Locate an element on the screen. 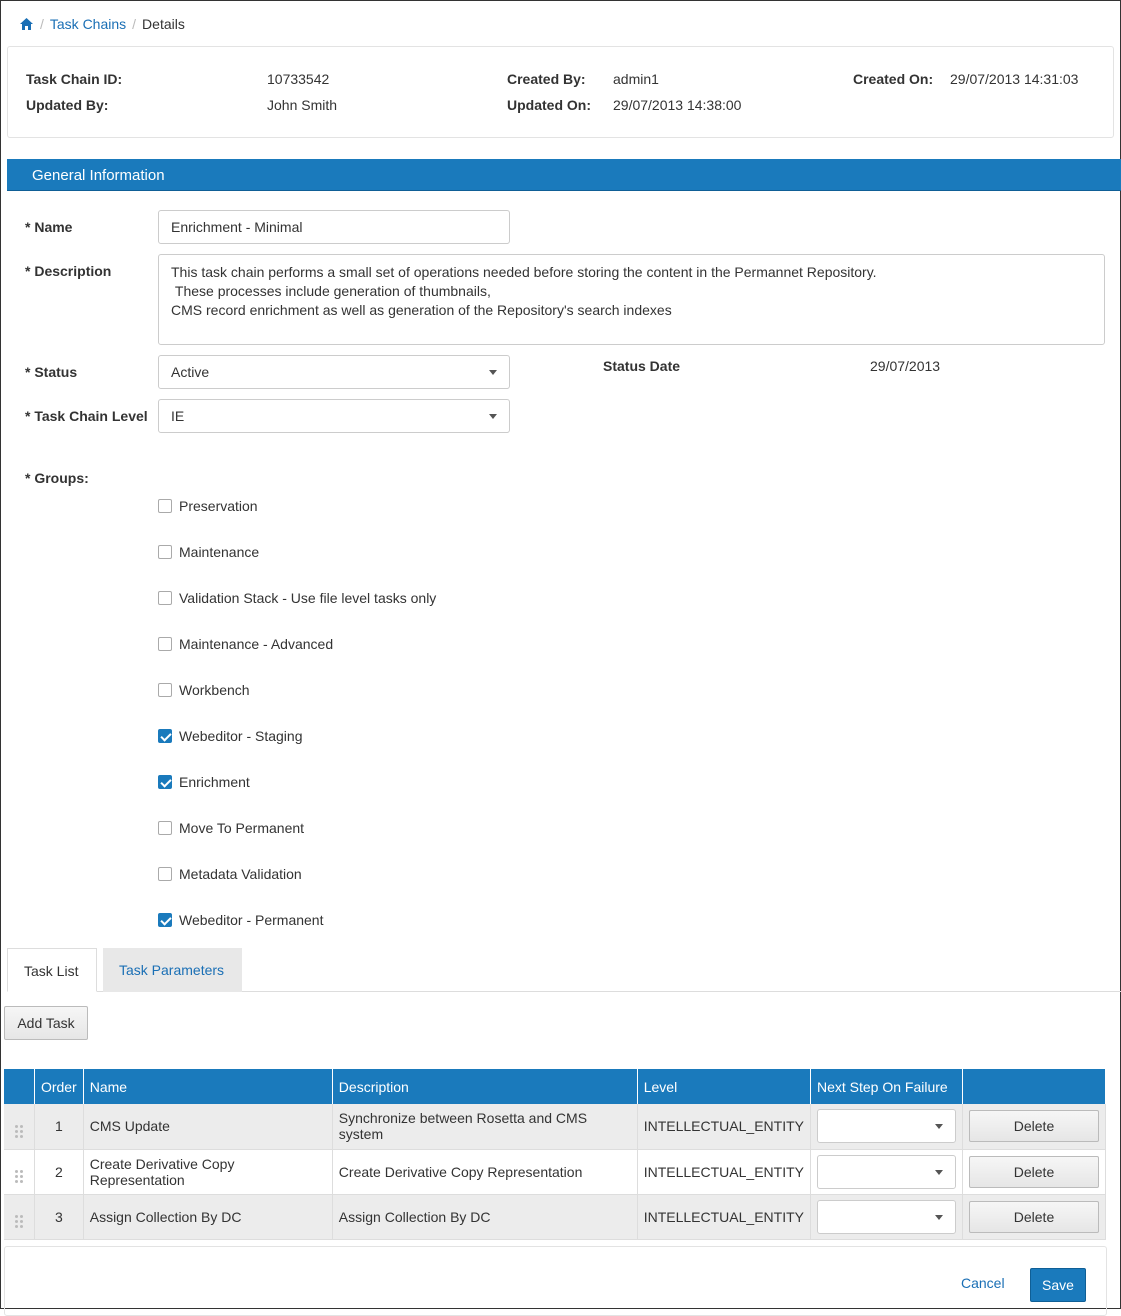 The width and height of the screenshot is (1121, 1316). order-cell: 3 is located at coordinates (59, 1217).